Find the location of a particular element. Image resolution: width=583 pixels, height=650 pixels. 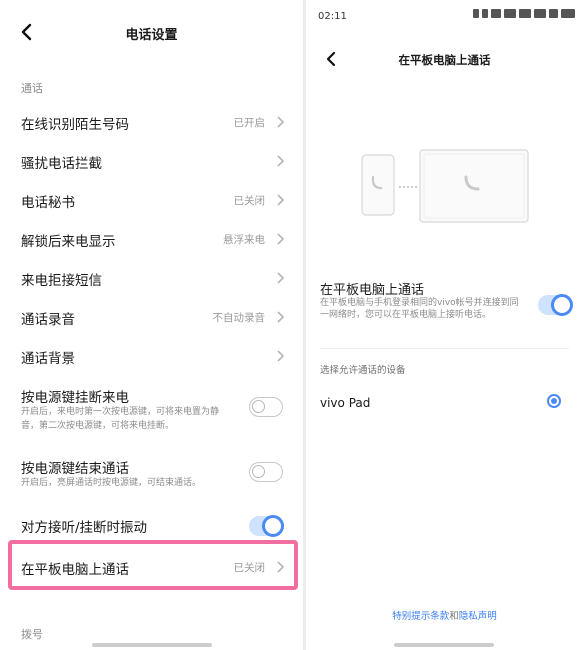

row-call-secretary: 电话秘书 已关闭 is located at coordinates (151, 200).